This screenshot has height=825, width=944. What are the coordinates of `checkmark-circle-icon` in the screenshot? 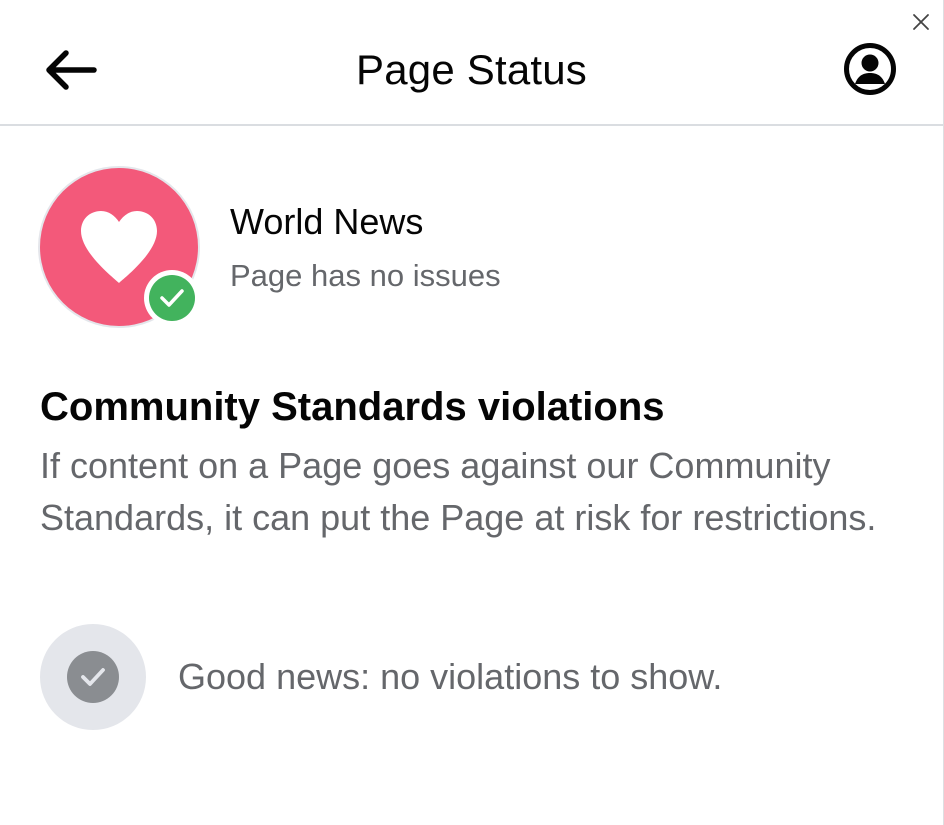 It's located at (93, 677).